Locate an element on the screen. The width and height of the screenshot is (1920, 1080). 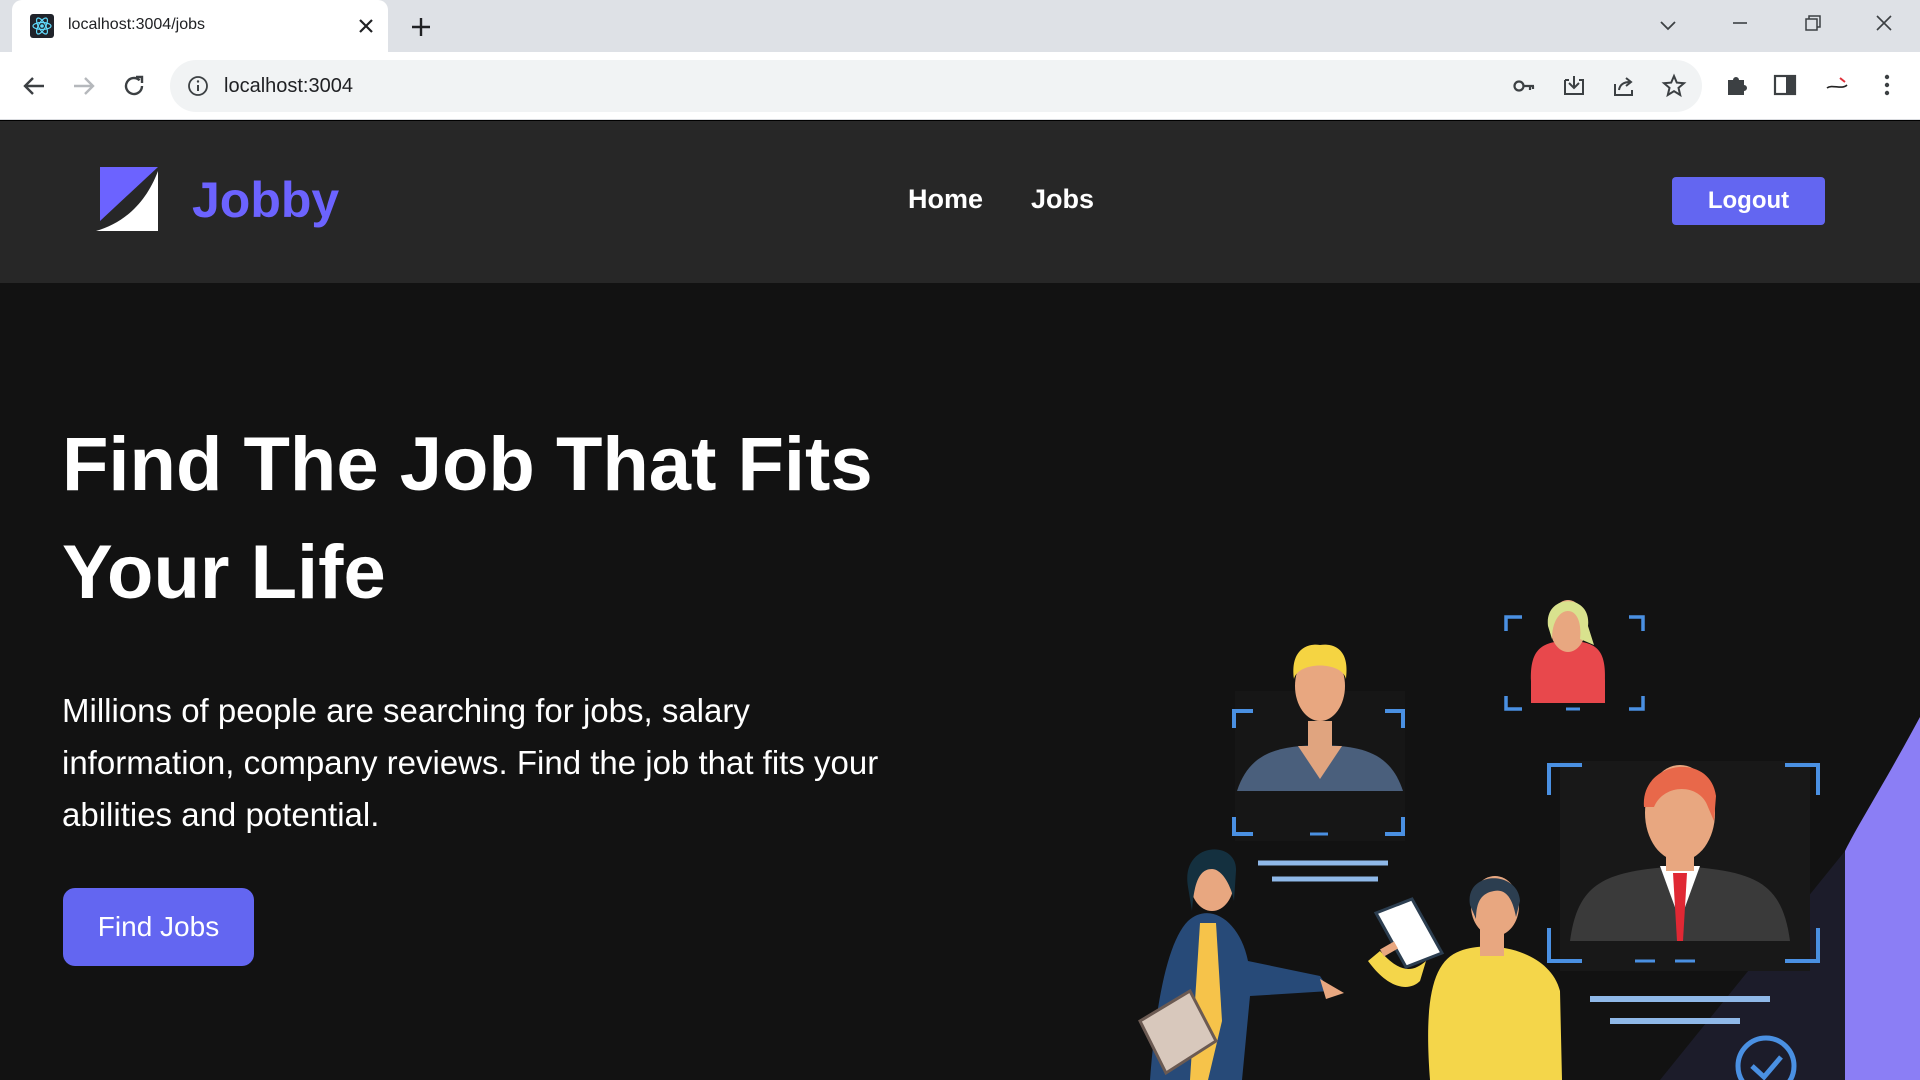
tab-title: localhost:3004/jobs is located at coordinates (136, 24).